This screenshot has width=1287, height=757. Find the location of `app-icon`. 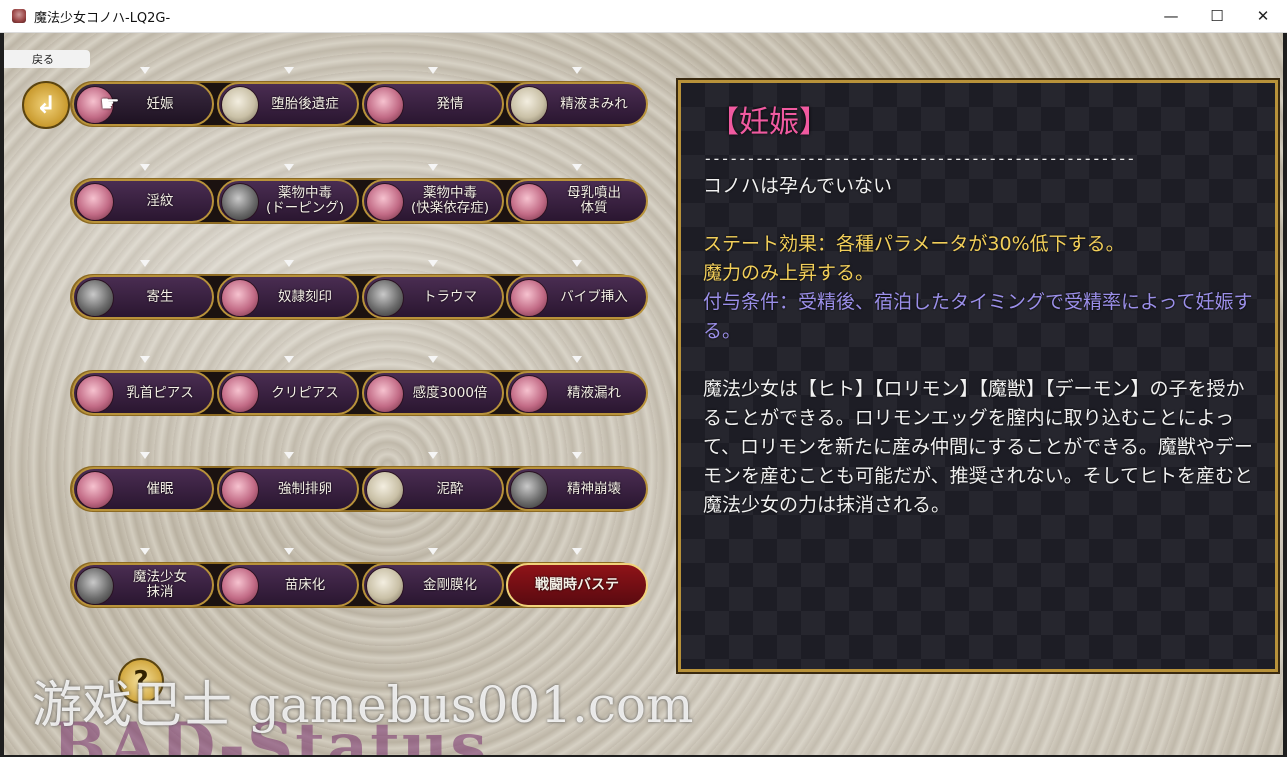

app-icon is located at coordinates (19, 16).